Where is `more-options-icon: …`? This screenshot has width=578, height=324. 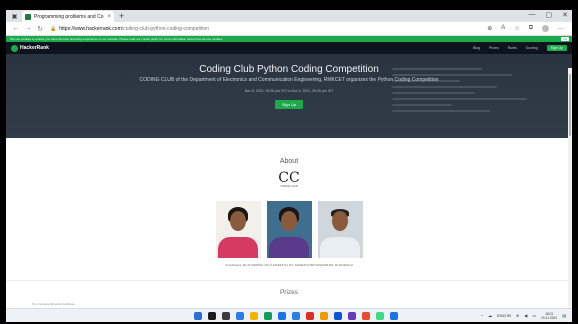 more-options-icon: … is located at coordinates (561, 28).